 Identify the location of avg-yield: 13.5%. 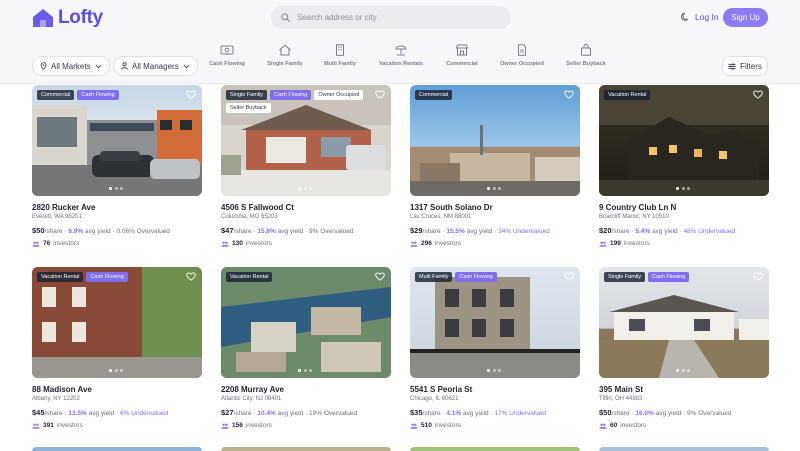
(77, 413).